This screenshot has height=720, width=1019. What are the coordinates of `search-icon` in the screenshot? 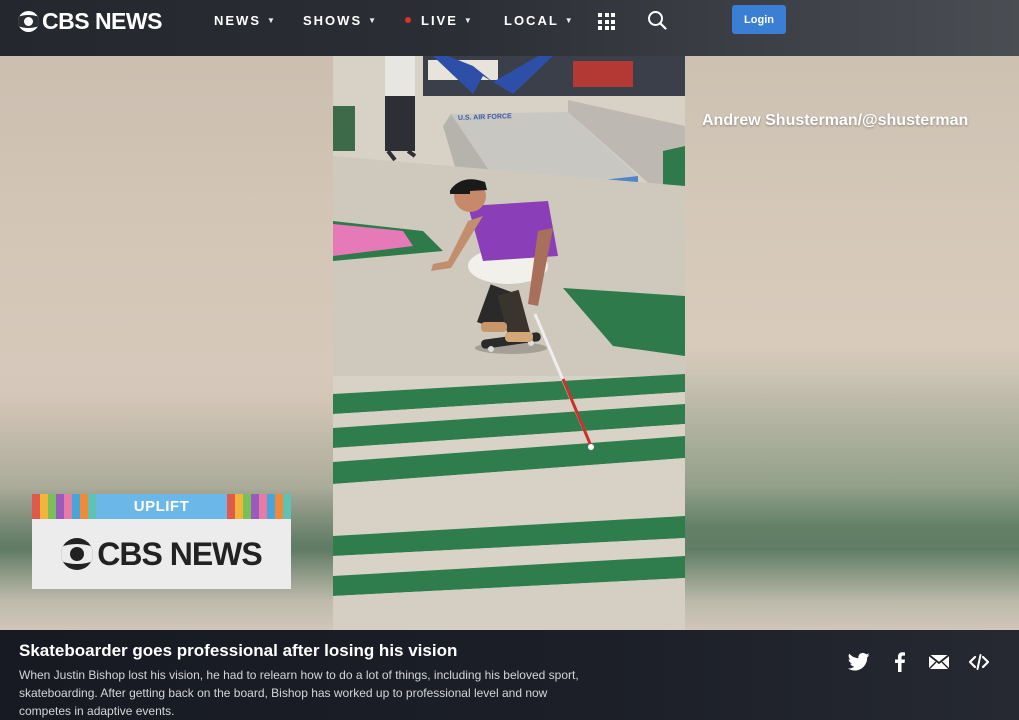 It's located at (657, 20).